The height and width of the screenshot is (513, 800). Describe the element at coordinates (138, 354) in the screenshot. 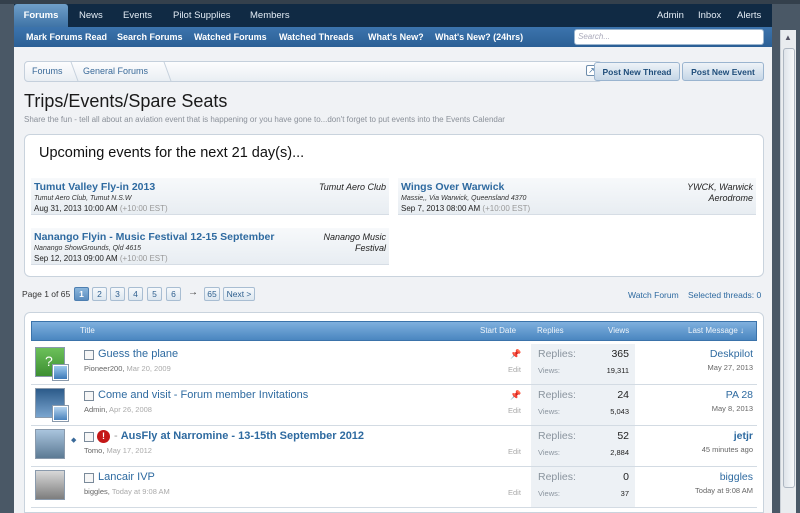

I see `thread-title: Guess the plane` at that location.